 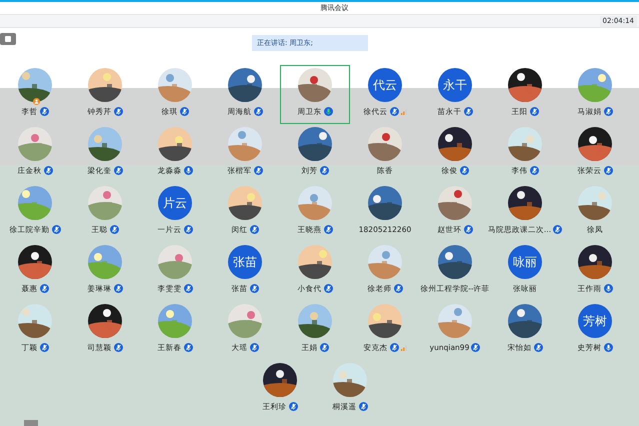 What do you see at coordinates (175, 203) in the screenshot?
I see `avatar: 片云` at bounding box center [175, 203].